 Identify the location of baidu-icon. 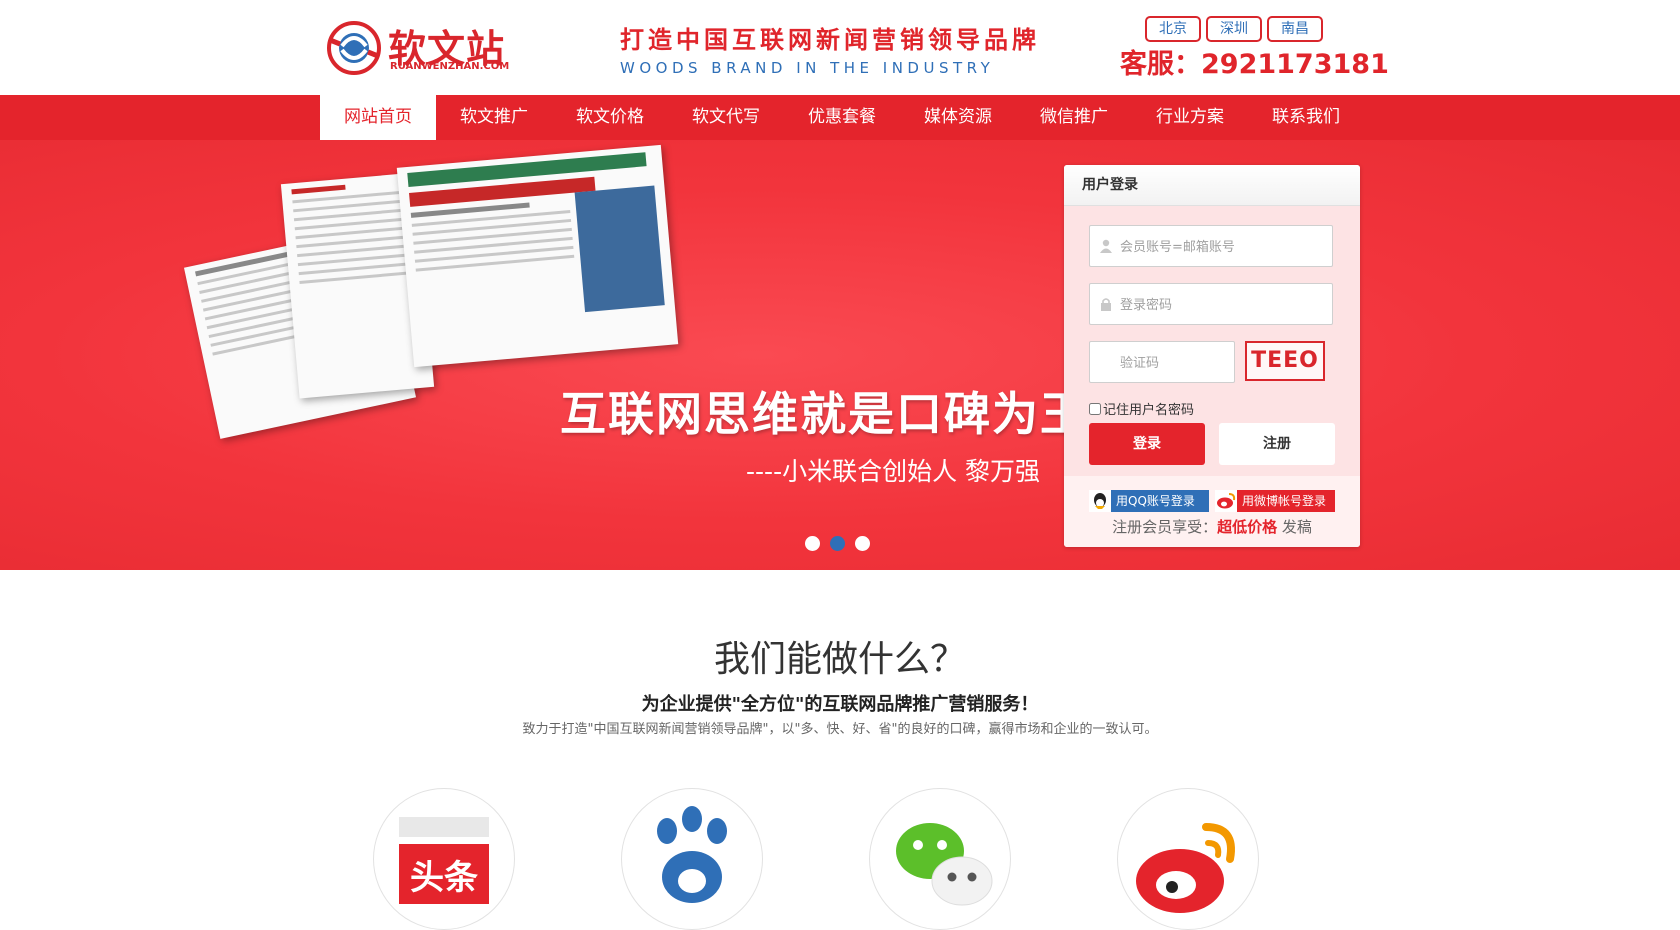
(692, 854).